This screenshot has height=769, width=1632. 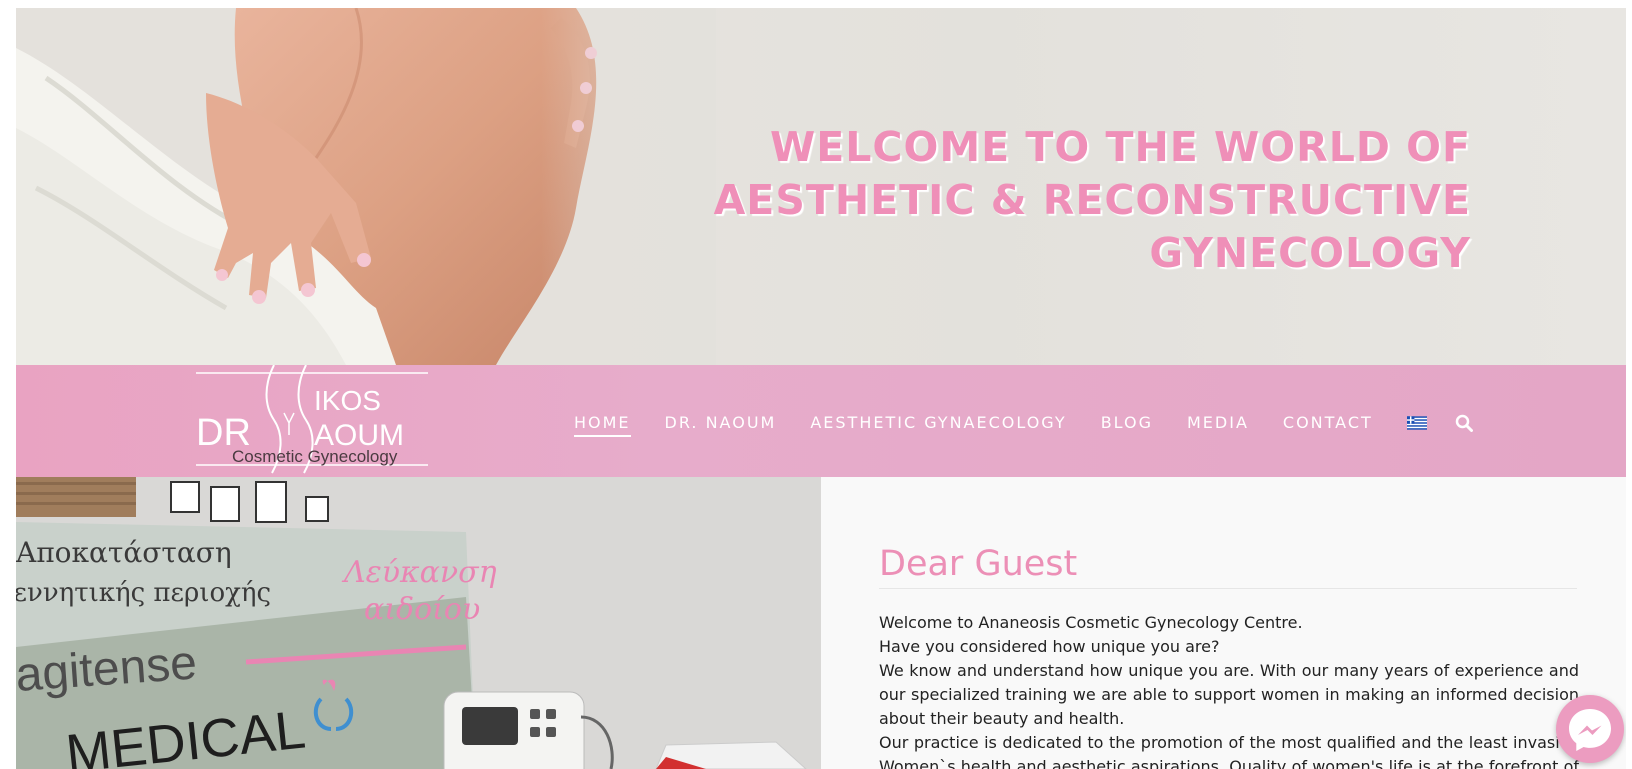 What do you see at coordinates (1328, 422) in the screenshot?
I see `nav-item-contact: CONTACT` at bounding box center [1328, 422].